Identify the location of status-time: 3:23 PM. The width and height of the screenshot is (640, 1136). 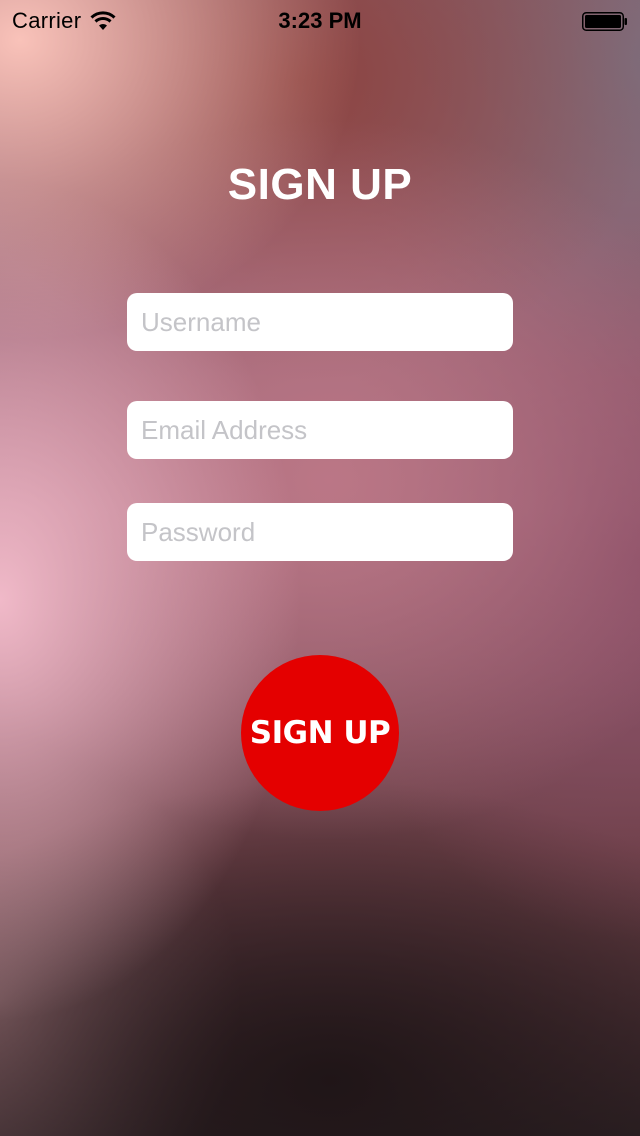
(320, 20).